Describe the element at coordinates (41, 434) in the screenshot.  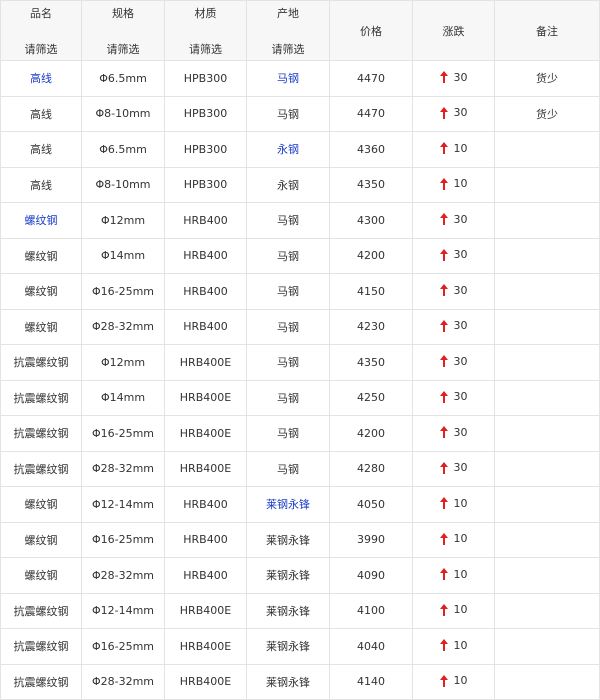
I see `name-value: 抗震螺纹钢` at that location.